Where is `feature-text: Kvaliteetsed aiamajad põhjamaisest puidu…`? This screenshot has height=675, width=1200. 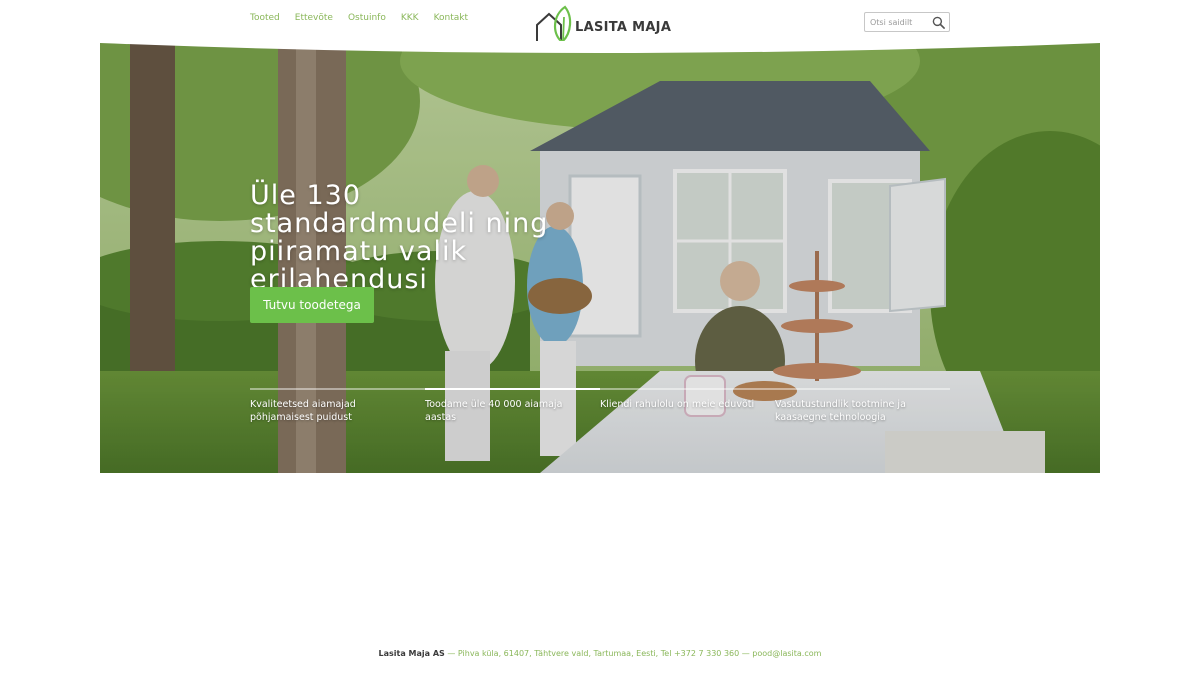 feature-text: Kvaliteetsed aiamajad põhjamaisest puidu… is located at coordinates (303, 411).